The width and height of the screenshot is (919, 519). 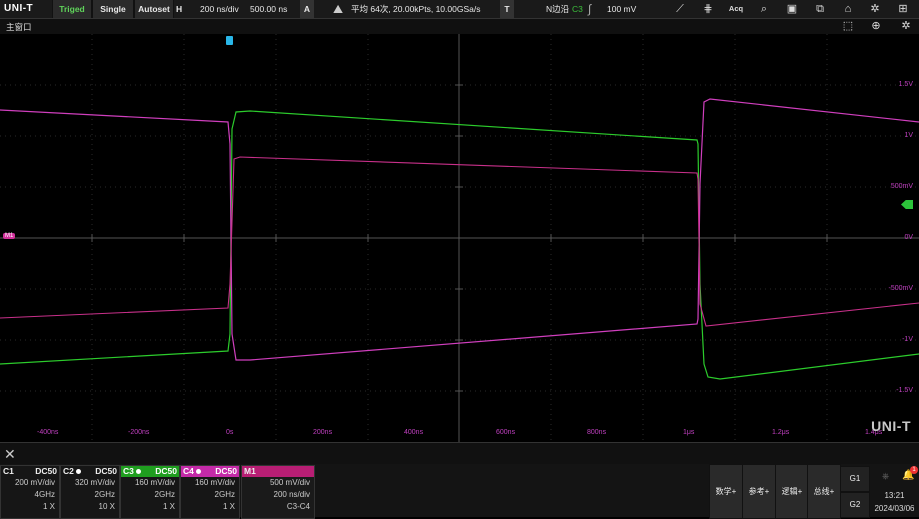 What do you see at coordinates (68, 471) in the screenshot?
I see `channel-name: C2` at bounding box center [68, 471].